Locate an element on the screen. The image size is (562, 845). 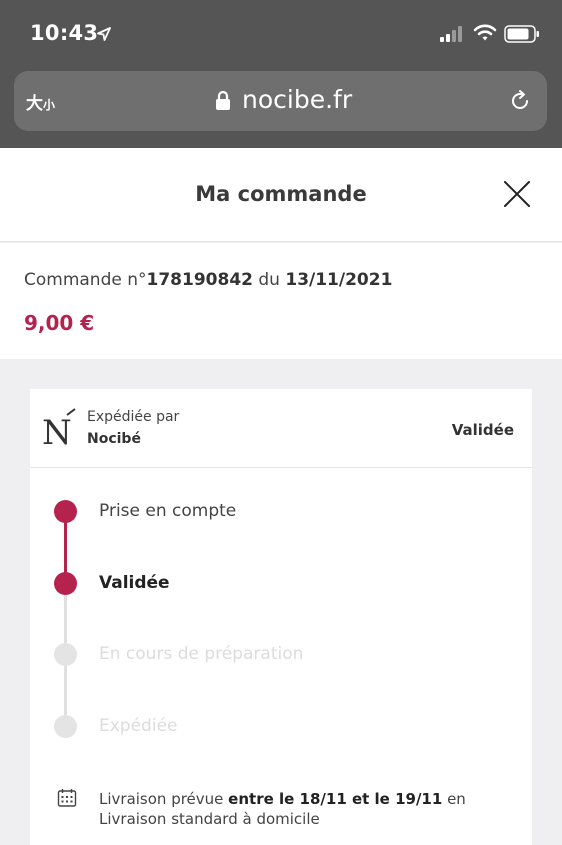
url-text: nocibe.fr is located at coordinates (297, 99).